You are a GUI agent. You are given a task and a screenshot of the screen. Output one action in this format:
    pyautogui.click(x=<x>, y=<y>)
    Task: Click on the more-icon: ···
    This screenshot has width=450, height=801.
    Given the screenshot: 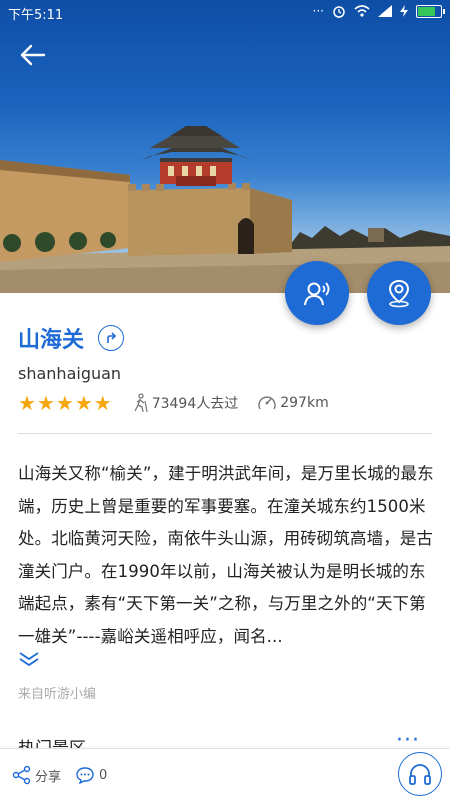 What is the action you would take?
    pyautogui.click(x=408, y=741)
    